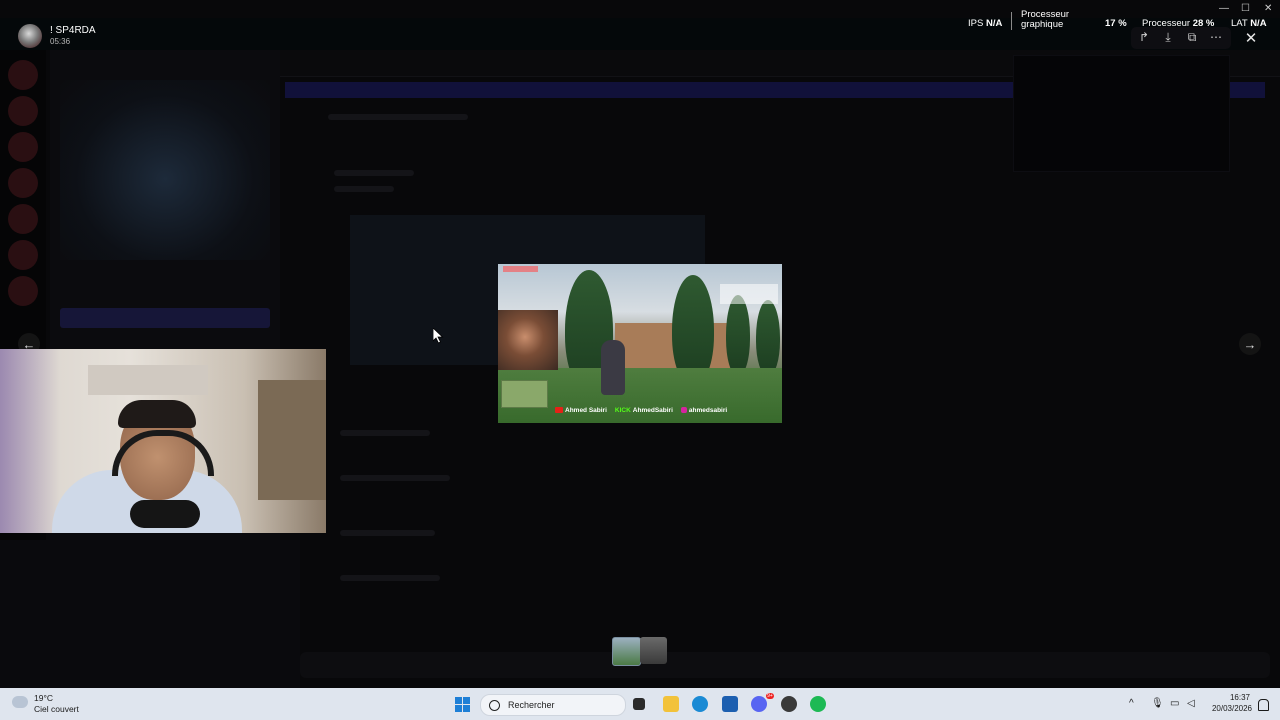  I want to click on perf-gpu: Processeur graphique, so click(1045, 24).